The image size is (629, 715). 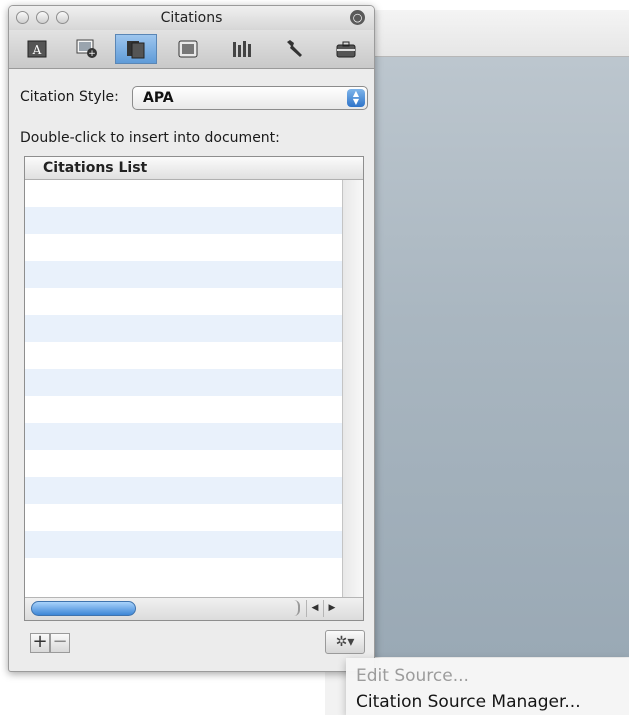 I want to click on svg-text: A, so click(x=37, y=50).